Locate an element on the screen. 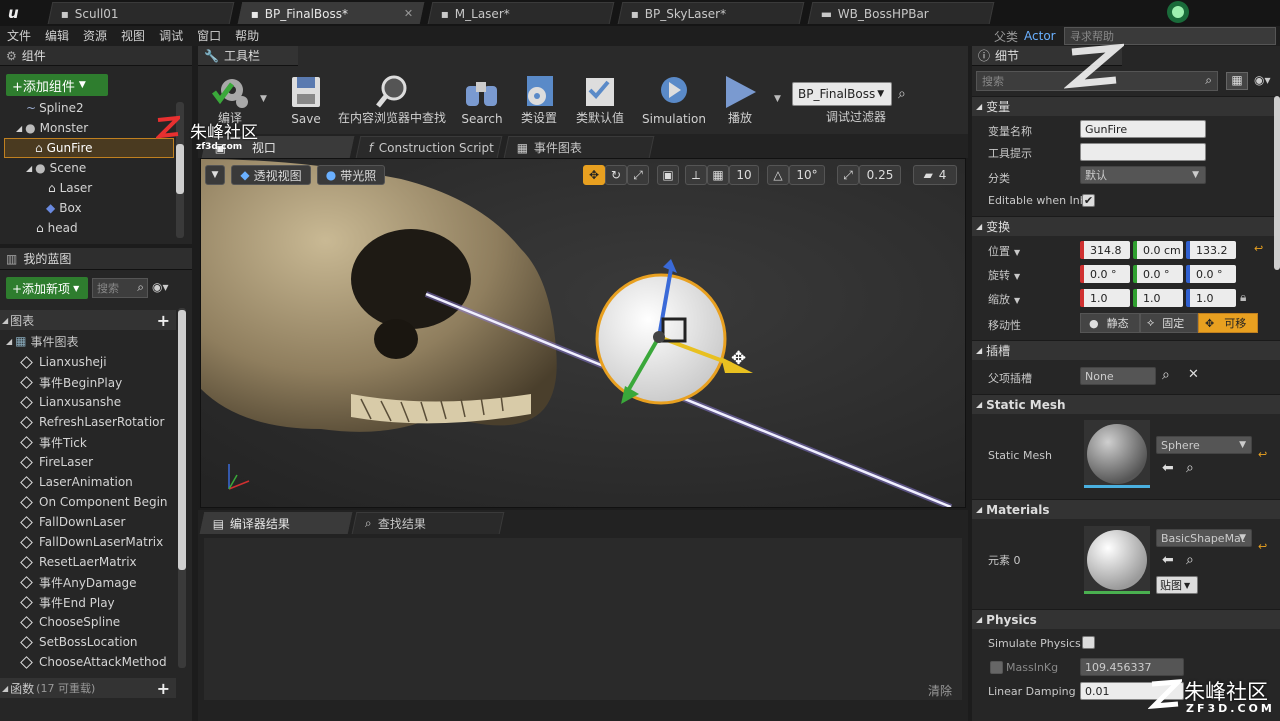  mobility-movable-button: ✥ 可移 is located at coordinates (1228, 323).